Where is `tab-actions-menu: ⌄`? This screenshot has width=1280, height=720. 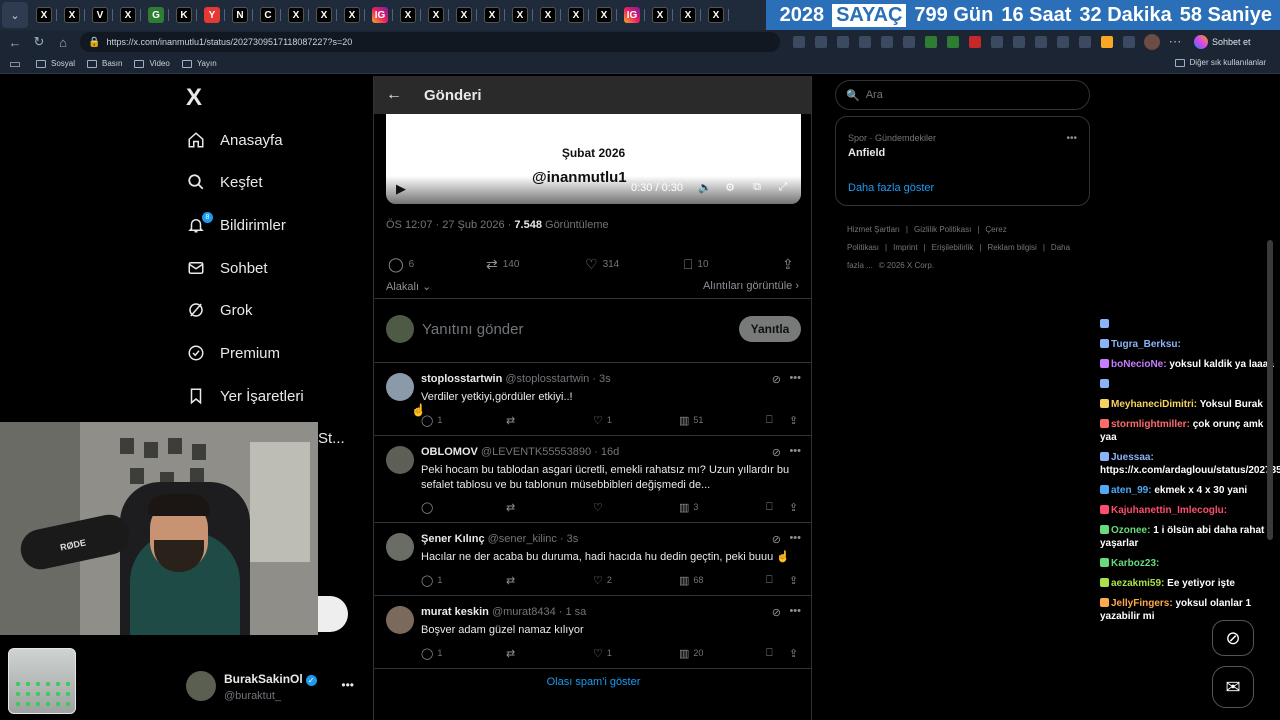 tab-actions-menu: ⌄ is located at coordinates (15, 15).